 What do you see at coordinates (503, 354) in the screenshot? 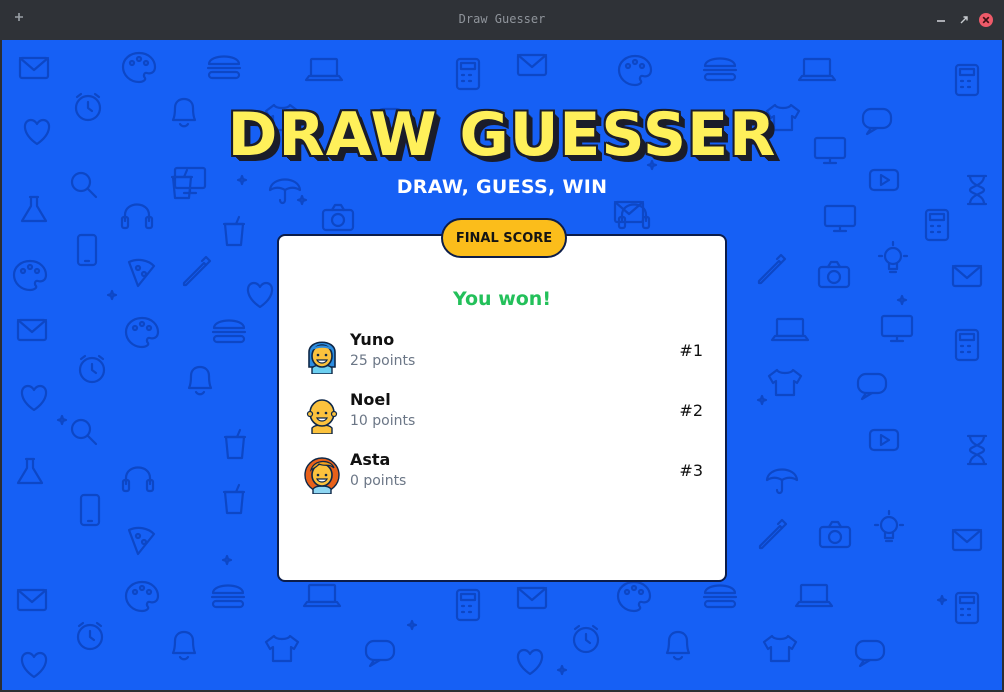
I see `player-row: Yuno 25 points #1` at bounding box center [503, 354].